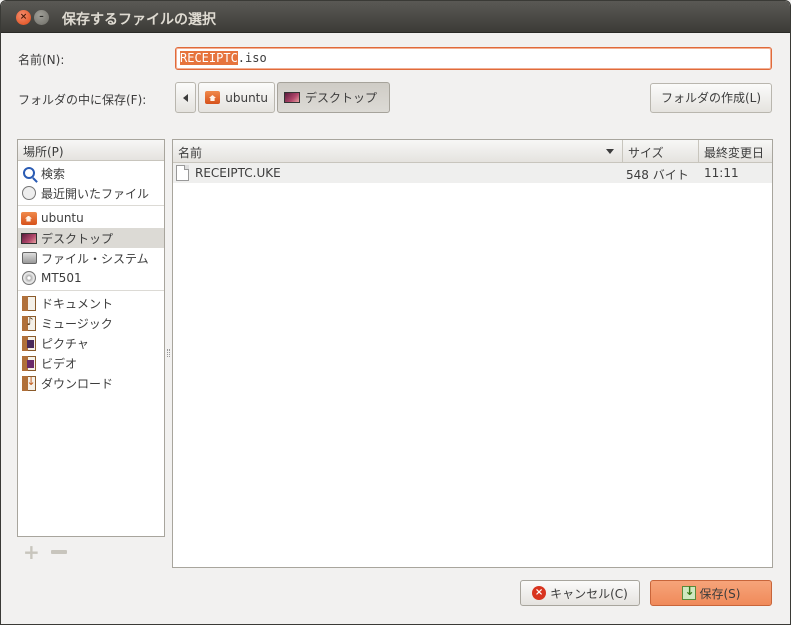 This screenshot has height=625, width=791. Describe the element at coordinates (59, 363) in the screenshot. I see `place-label: ビデオ` at that location.